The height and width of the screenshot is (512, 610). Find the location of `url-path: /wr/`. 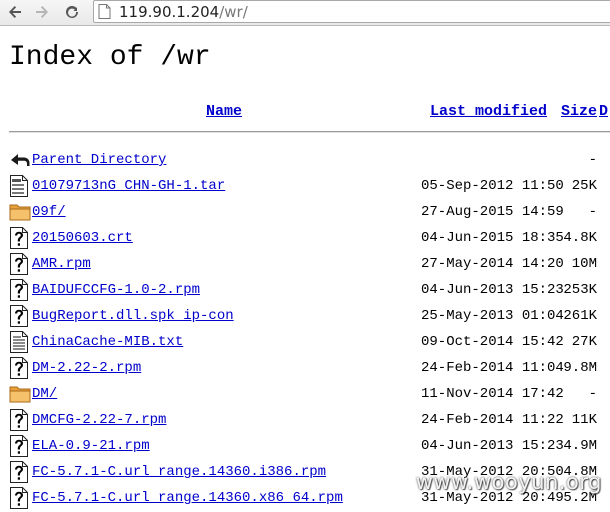

url-path: /wr/ is located at coordinates (233, 12).